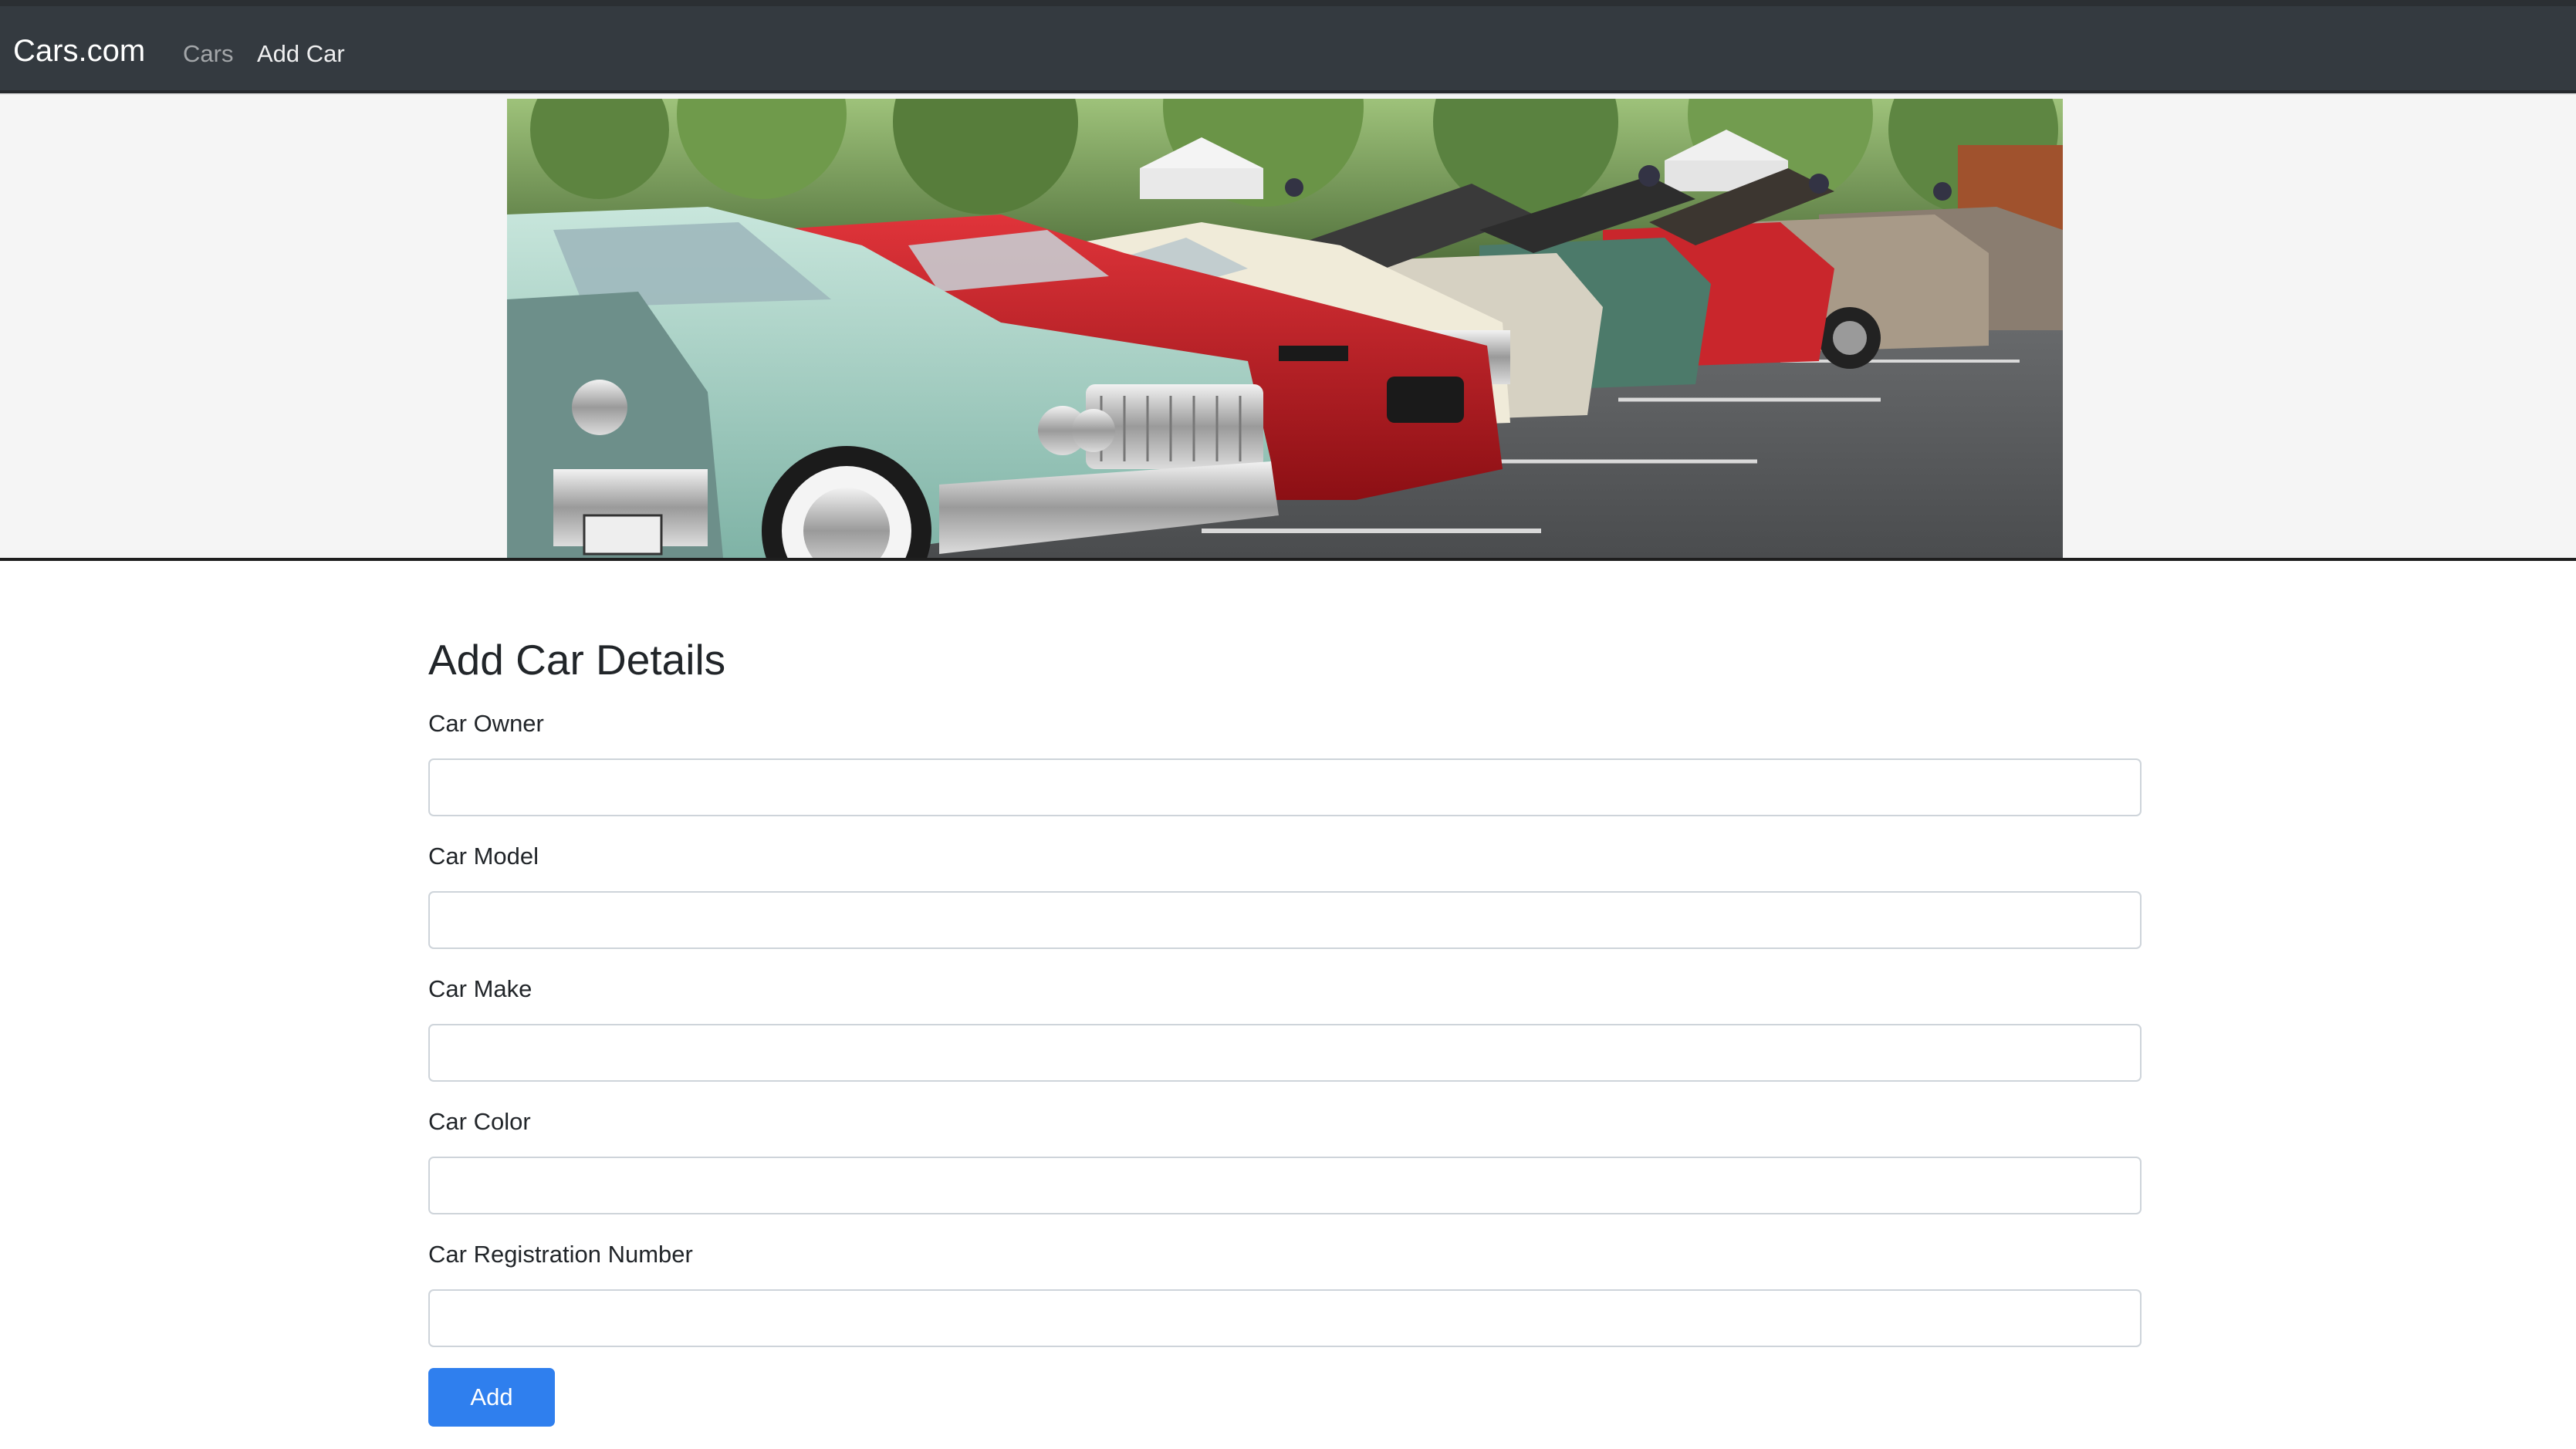  I want to click on nav-link-cars: Cars, so click(208, 54).